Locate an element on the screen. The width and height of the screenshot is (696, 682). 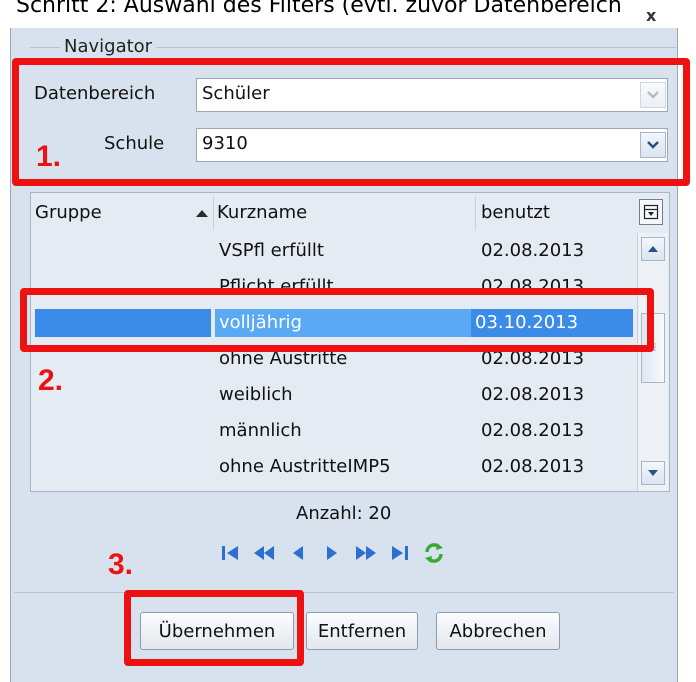
list-vertical-scrollbar is located at coordinates (652, 362).